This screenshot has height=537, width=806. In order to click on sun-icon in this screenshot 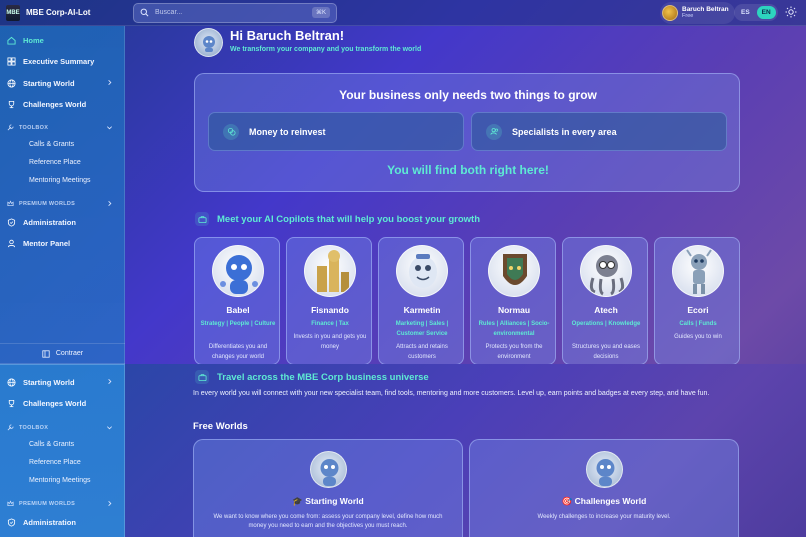, I will do `click(791, 12)`.